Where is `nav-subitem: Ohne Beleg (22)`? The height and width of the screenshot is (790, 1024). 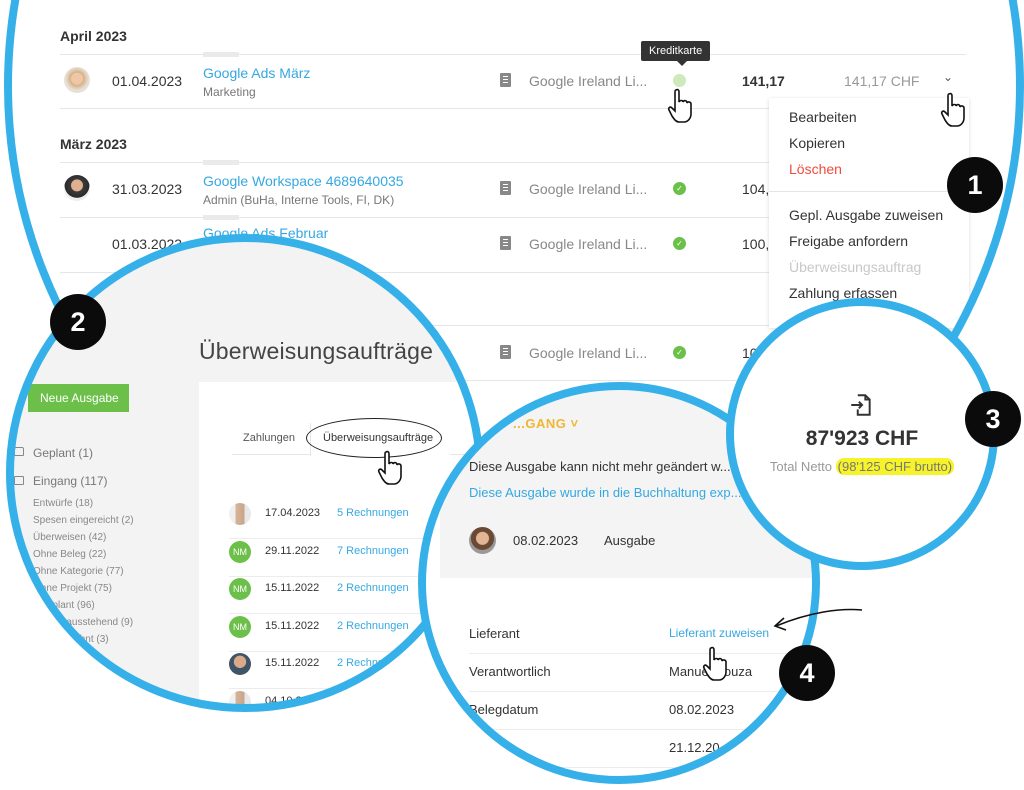
nav-subitem: Ohne Beleg (22) is located at coordinates (69, 554).